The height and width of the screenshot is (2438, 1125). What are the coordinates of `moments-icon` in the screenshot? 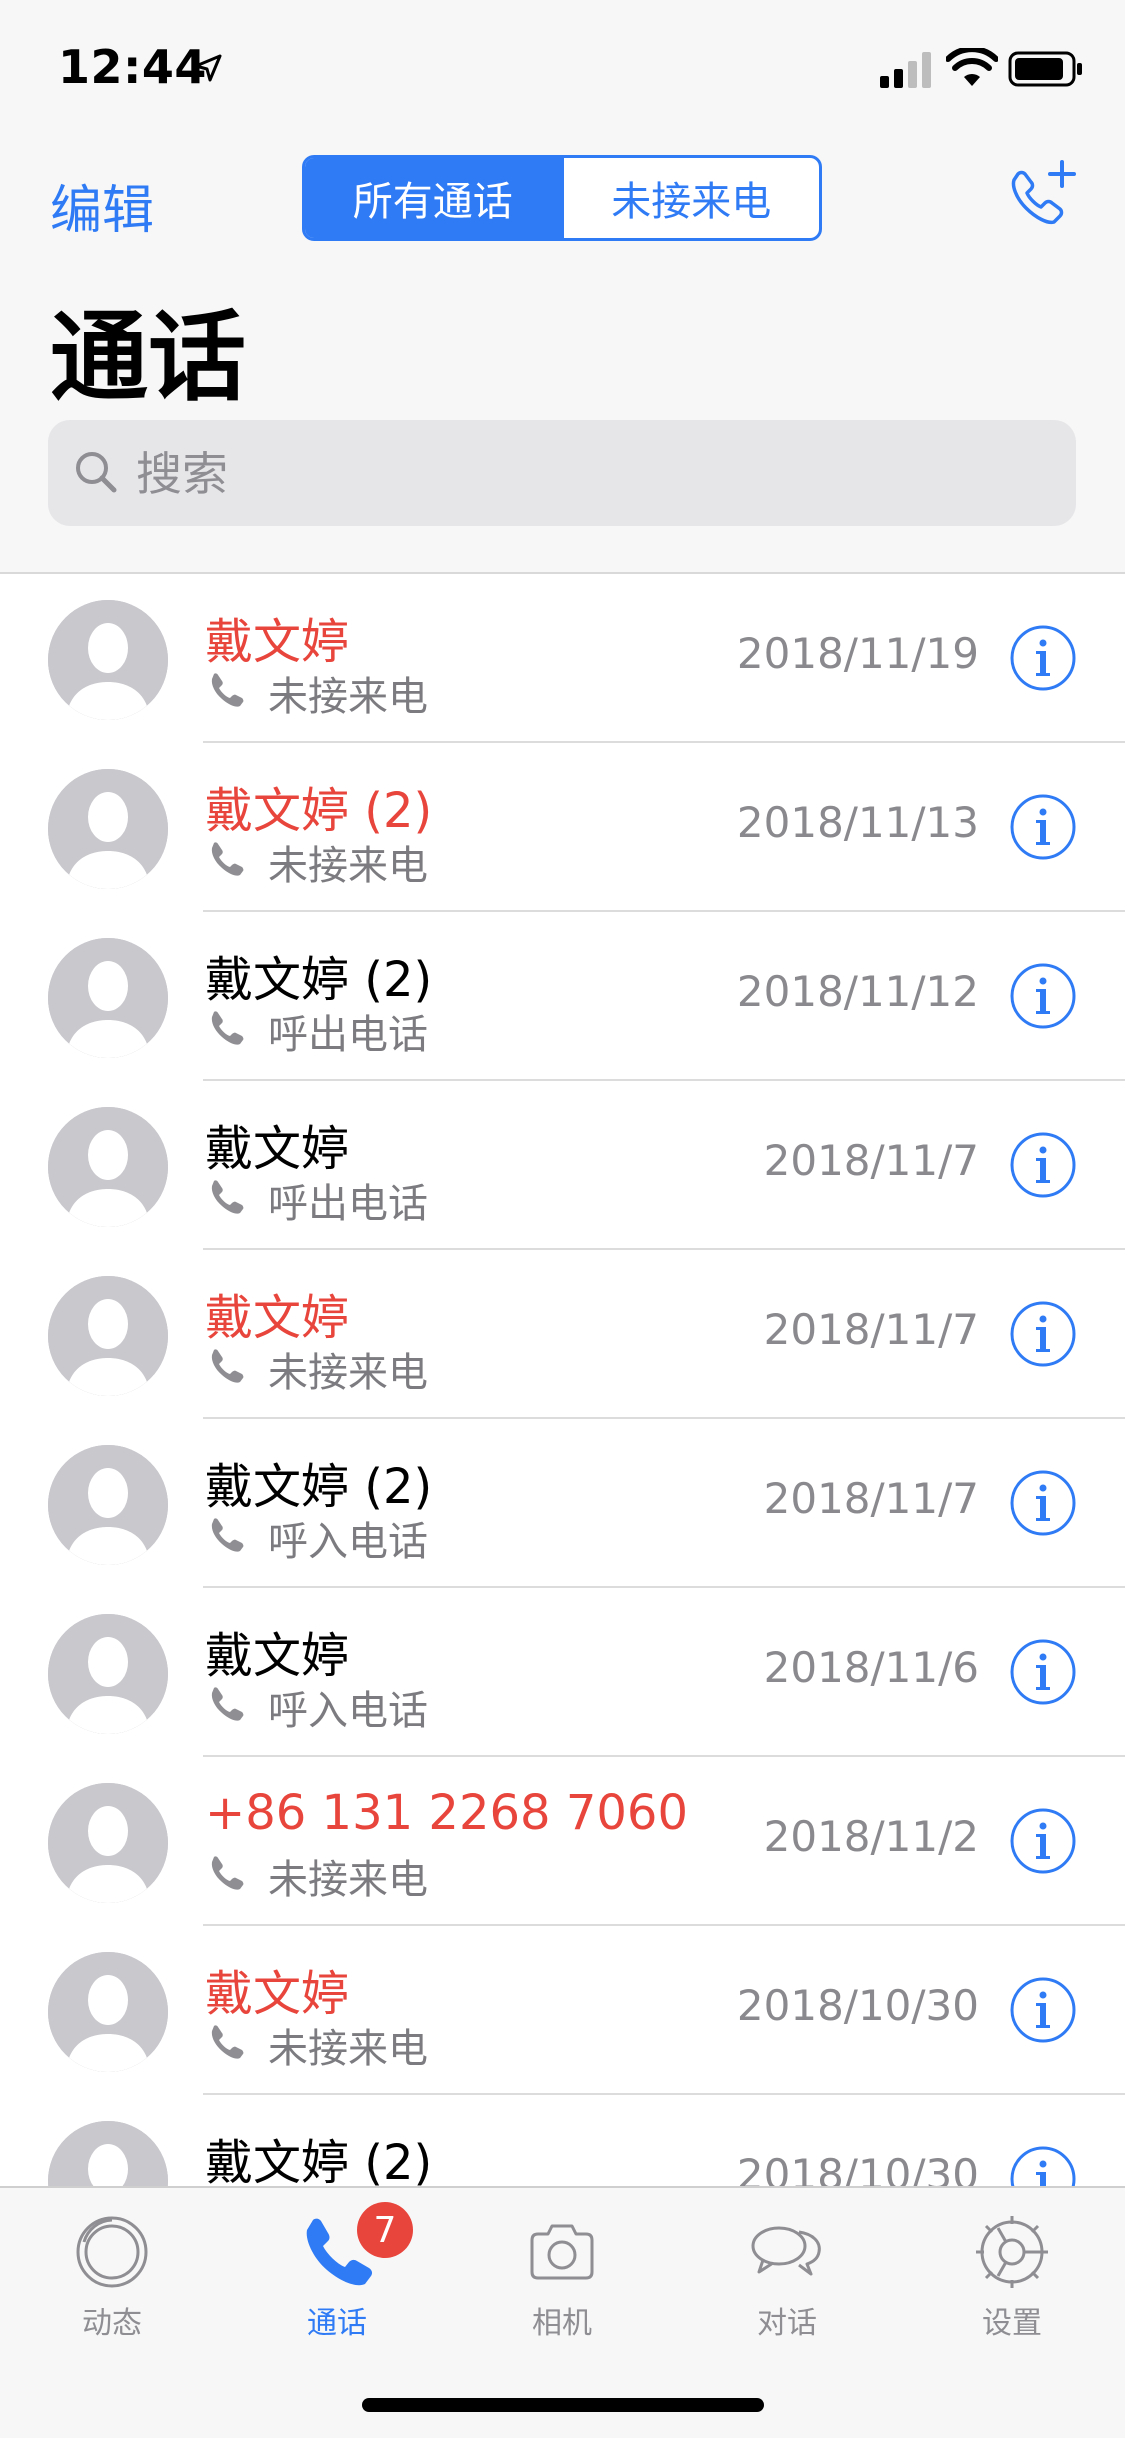 It's located at (112, 2252).